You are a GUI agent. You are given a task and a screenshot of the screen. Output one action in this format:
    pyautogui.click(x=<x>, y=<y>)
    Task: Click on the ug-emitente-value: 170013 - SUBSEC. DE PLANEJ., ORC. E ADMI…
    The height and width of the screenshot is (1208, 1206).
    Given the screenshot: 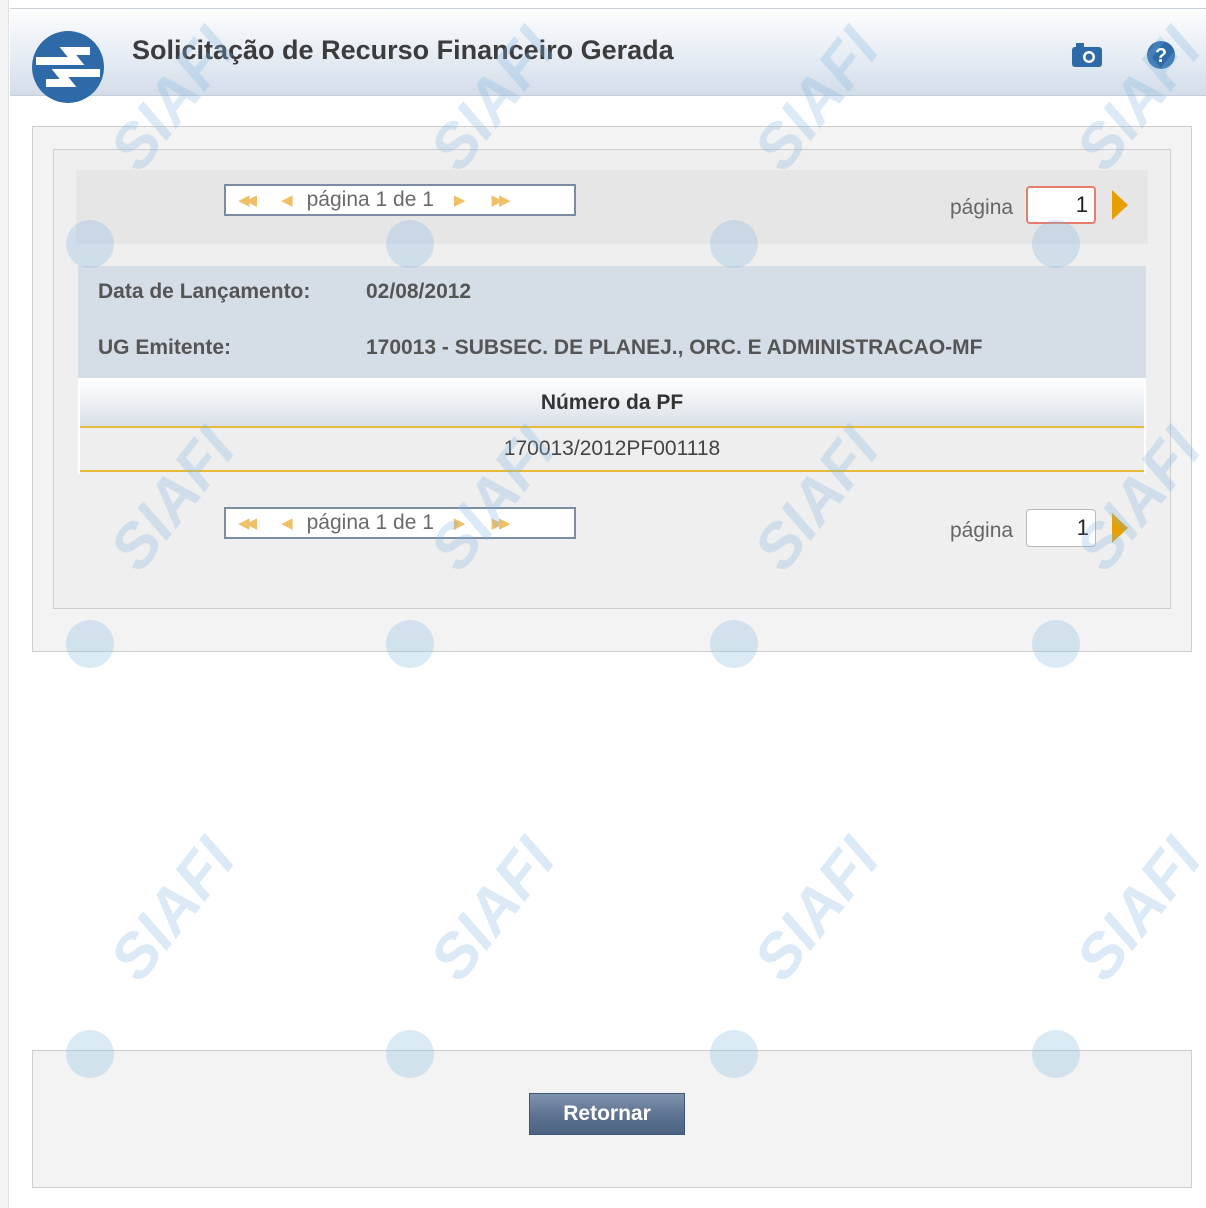 What is the action you would take?
    pyautogui.click(x=674, y=347)
    